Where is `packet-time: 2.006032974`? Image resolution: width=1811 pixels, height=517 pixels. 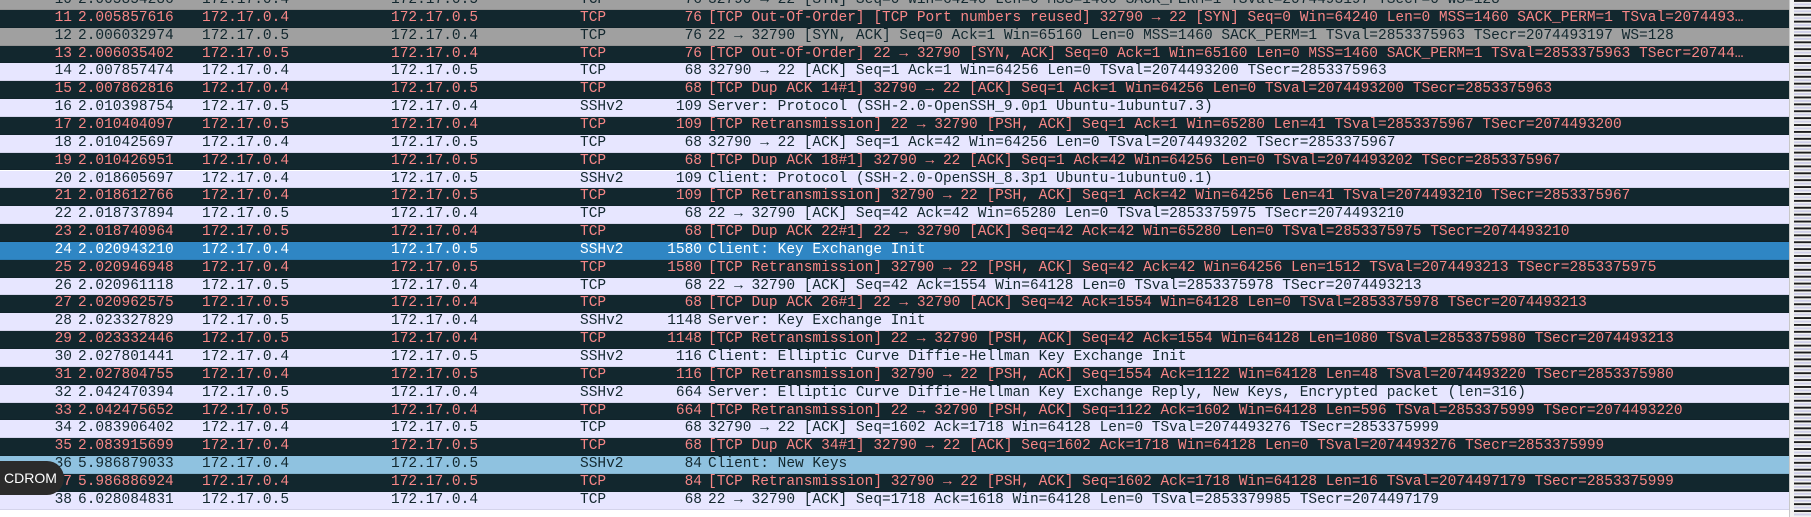
packet-time: 2.006032974 is located at coordinates (126, 35).